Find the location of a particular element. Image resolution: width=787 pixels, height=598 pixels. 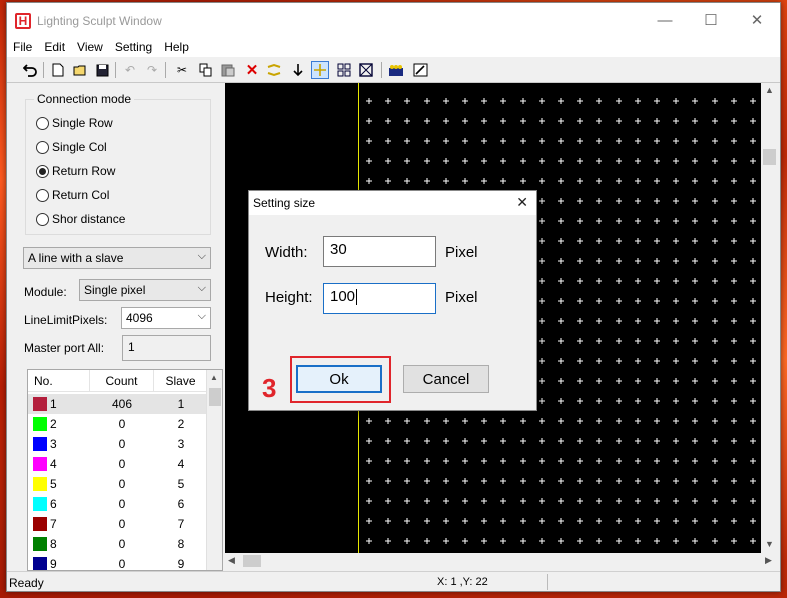

minimize-button: — is located at coordinates (665, 20).